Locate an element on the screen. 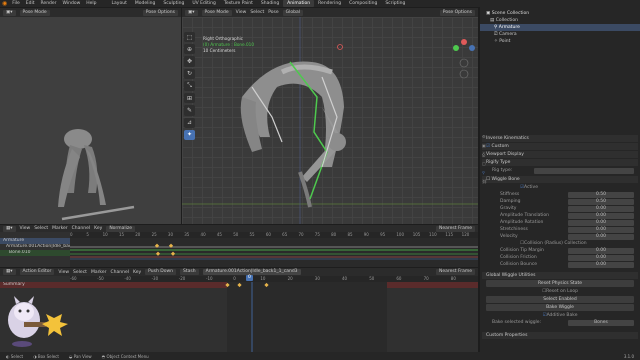 This screenshot has height=360, width=640. outliner-item-armature: ⚲ Armature is located at coordinates (560, 27).